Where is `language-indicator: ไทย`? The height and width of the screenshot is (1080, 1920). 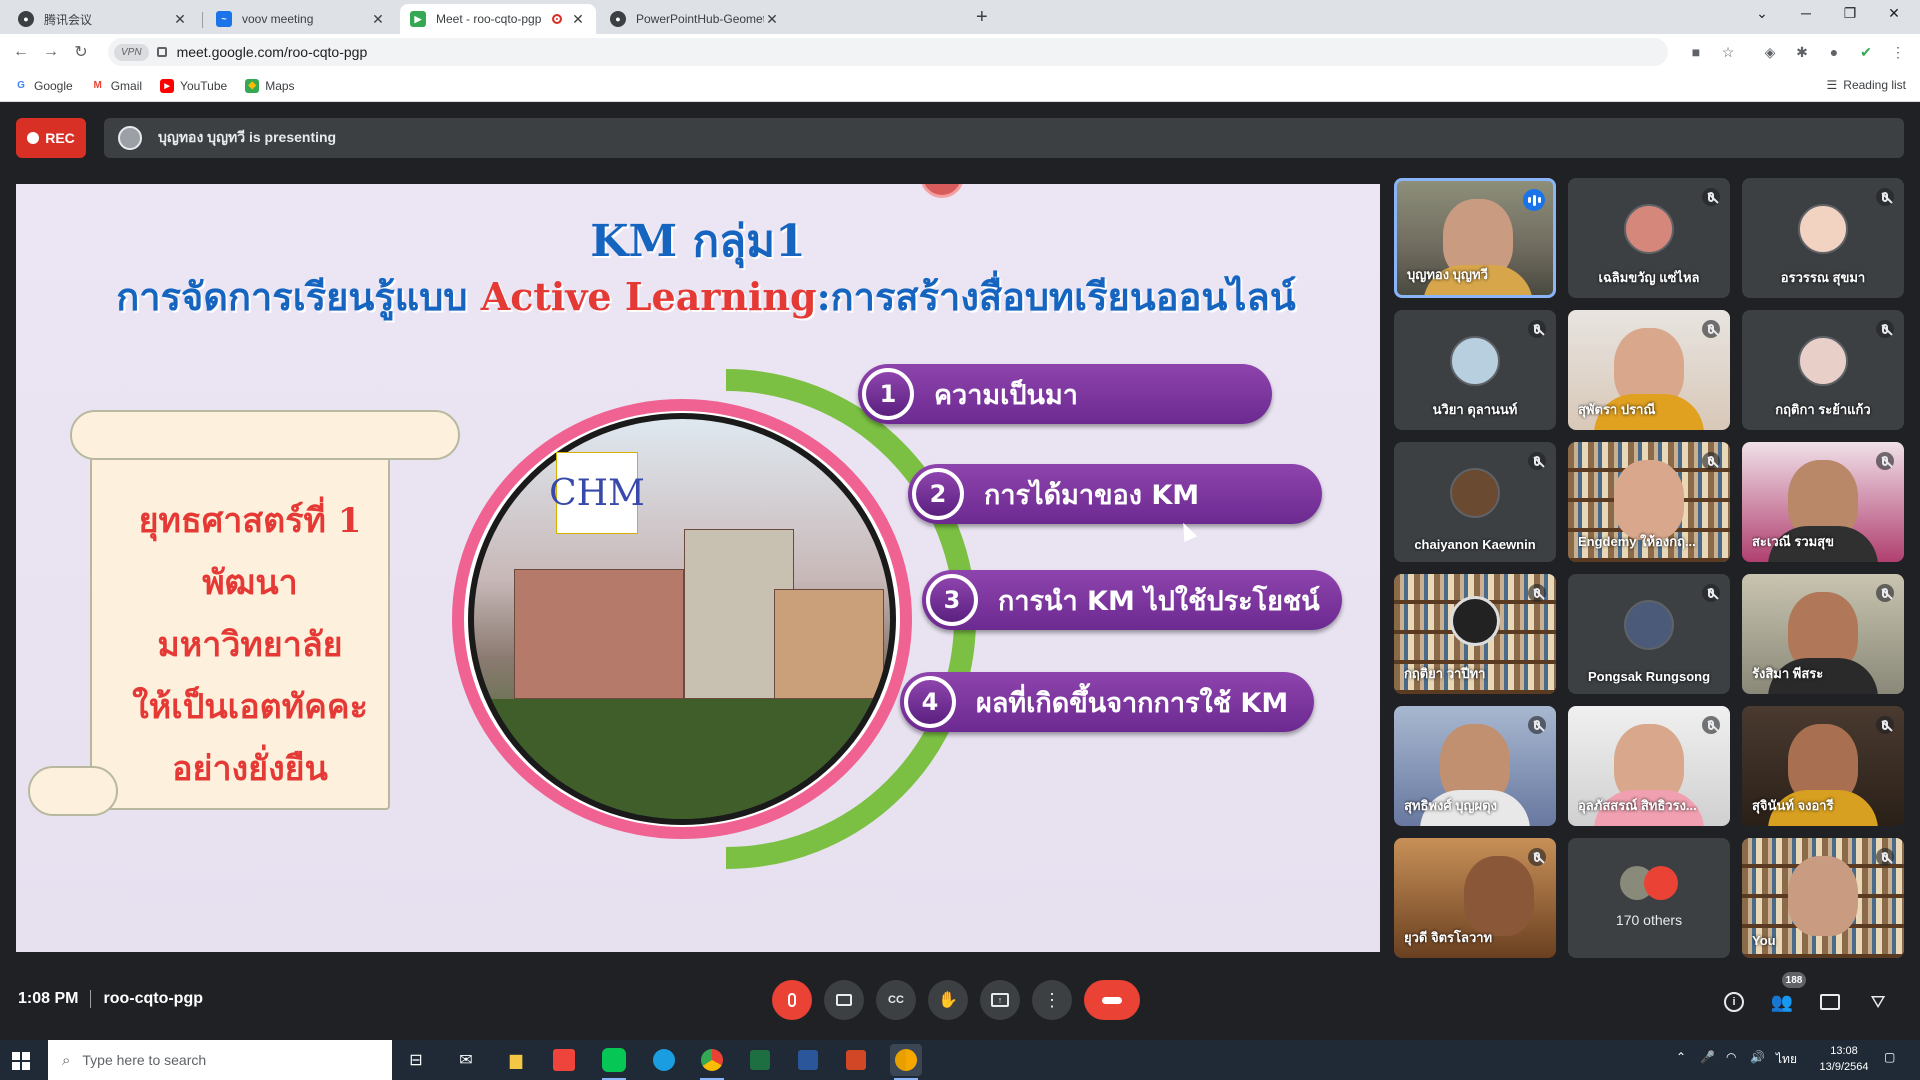
language-indicator: ไทย is located at coordinates (1786, 1059).